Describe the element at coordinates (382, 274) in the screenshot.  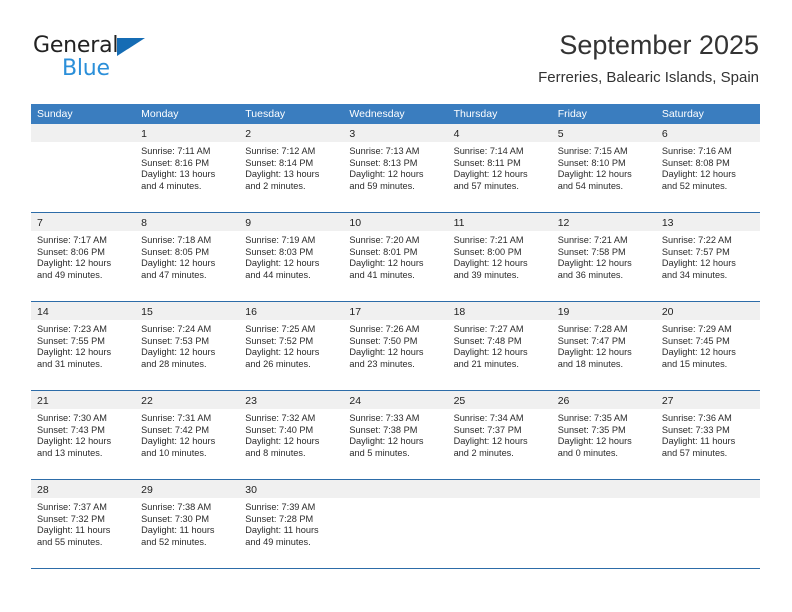
I see `daylight-text-line2: and 41 minutes.` at that location.